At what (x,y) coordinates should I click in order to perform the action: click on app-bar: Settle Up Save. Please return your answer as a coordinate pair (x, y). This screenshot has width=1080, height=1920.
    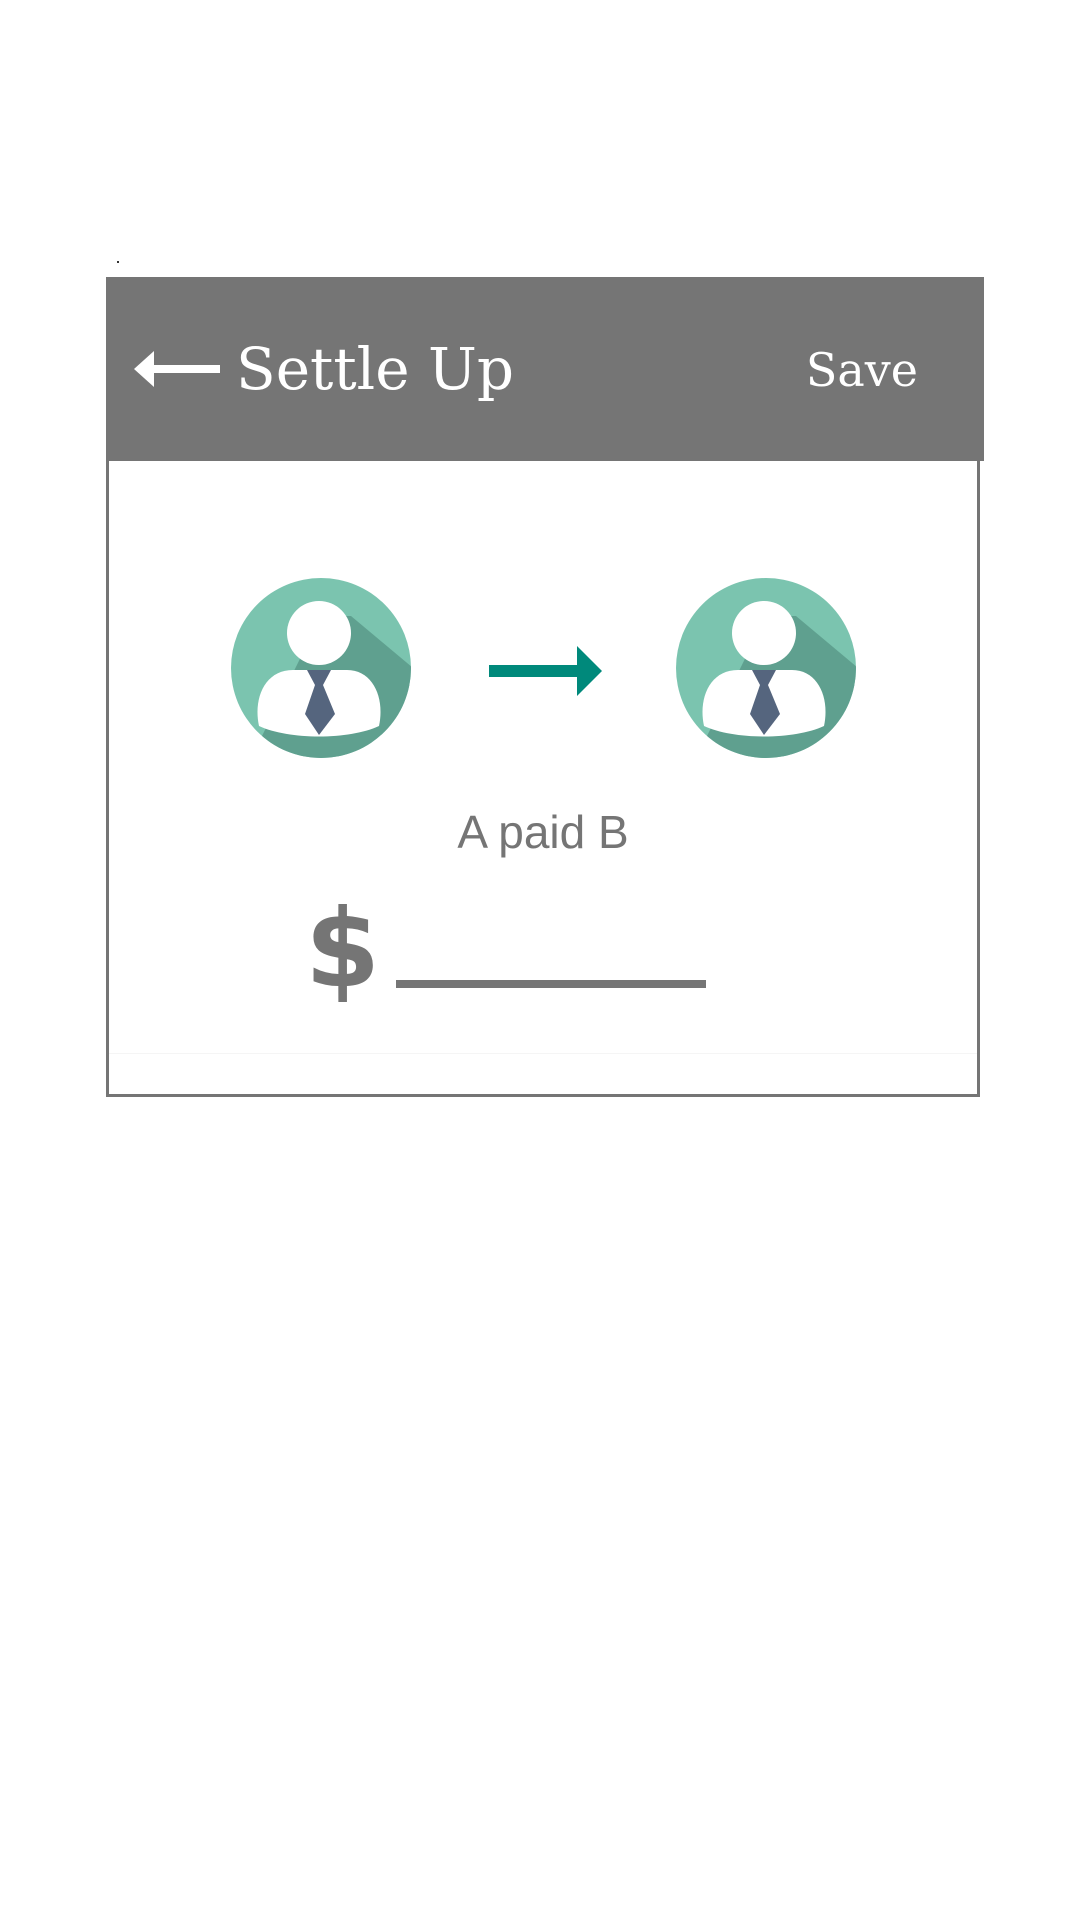
    Looking at the image, I should click on (545, 369).